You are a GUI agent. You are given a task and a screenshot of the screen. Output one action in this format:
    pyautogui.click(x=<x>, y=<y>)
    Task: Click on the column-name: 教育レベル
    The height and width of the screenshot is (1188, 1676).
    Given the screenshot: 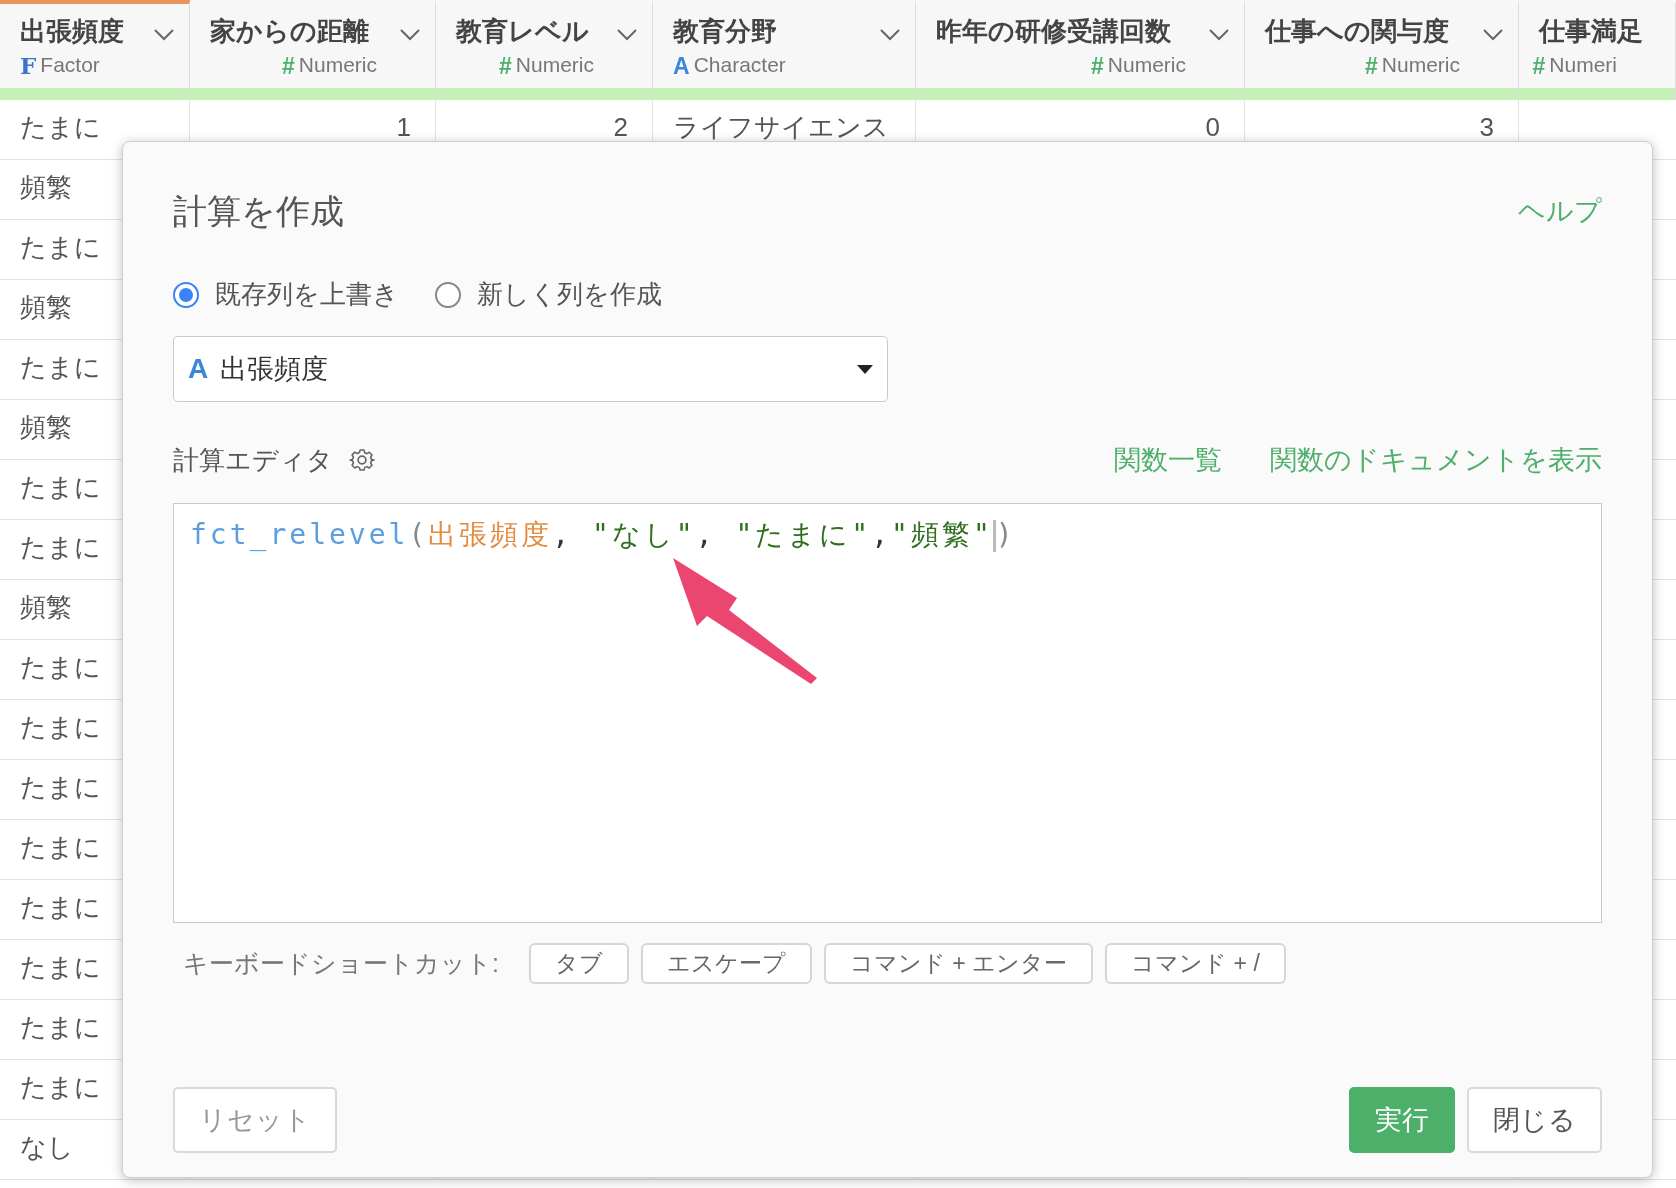 What is the action you would take?
    pyautogui.click(x=522, y=32)
    